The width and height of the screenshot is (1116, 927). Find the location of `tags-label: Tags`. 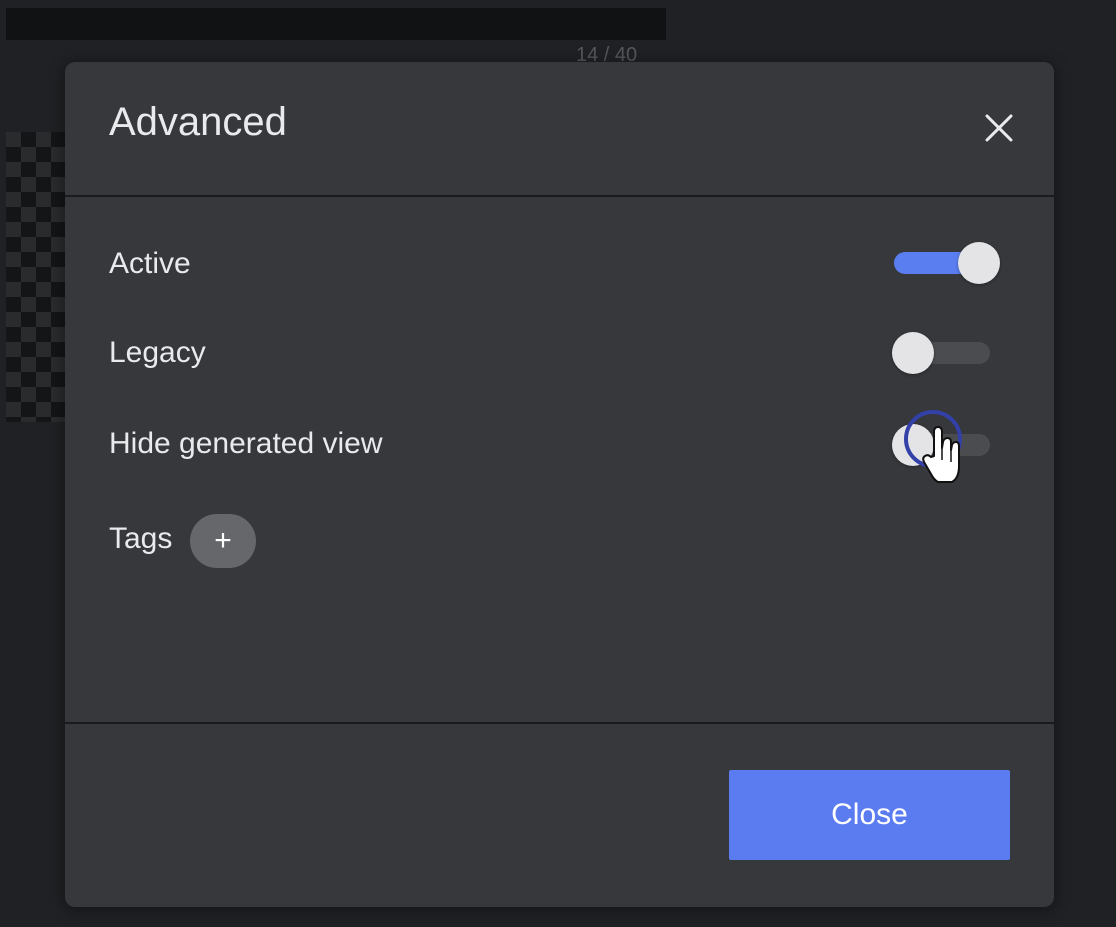

tags-label: Tags is located at coordinates (141, 538).